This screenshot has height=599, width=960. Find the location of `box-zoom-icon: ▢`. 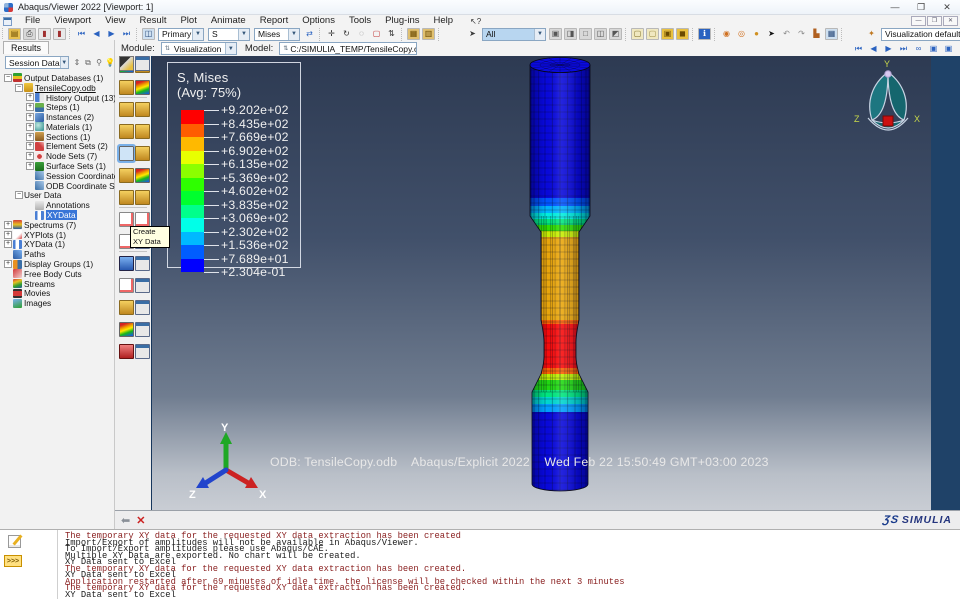

box-zoom-icon: ▢ is located at coordinates (376, 34).